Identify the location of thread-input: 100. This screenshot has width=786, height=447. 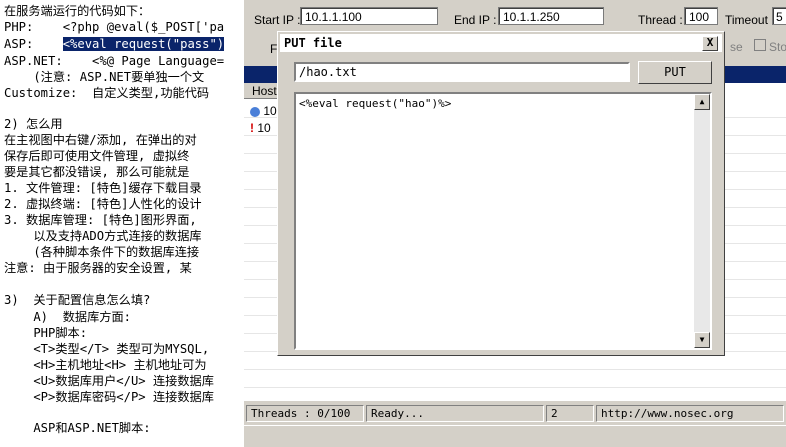
(701, 16).